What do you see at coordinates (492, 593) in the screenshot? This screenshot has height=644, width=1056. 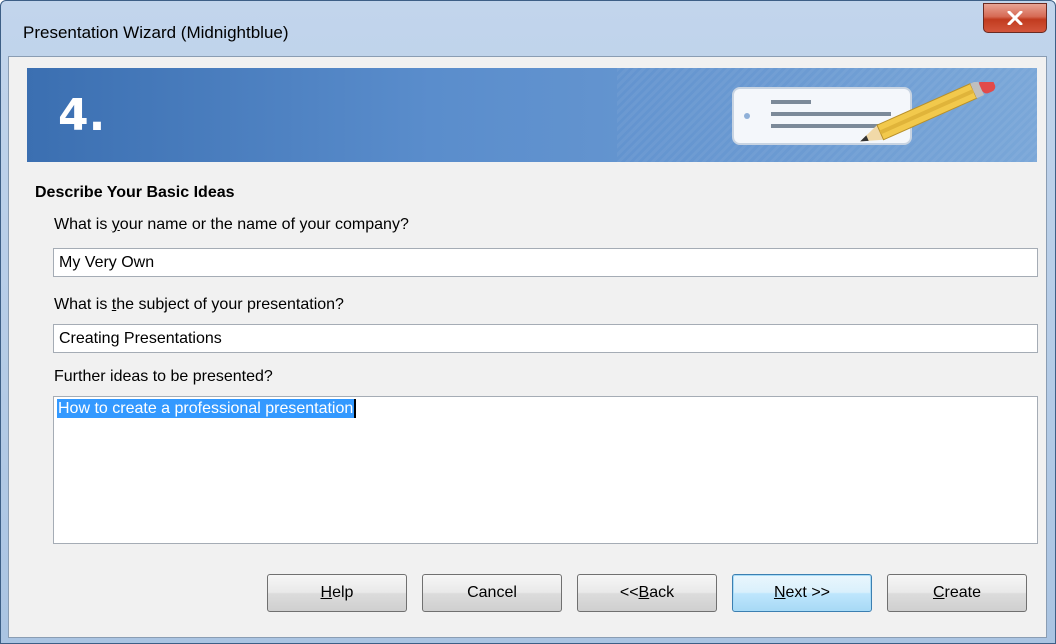 I see `cancel-button: Cancel` at bounding box center [492, 593].